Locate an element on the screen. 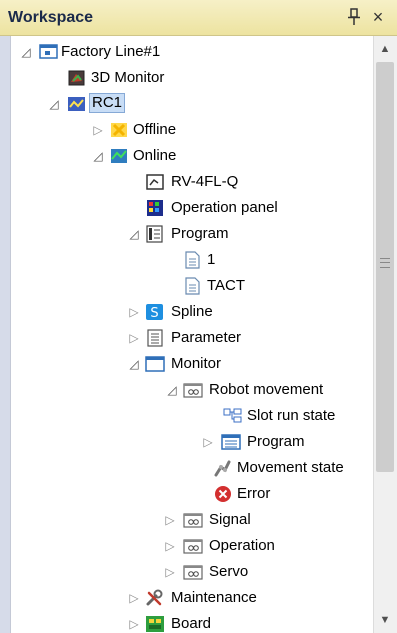 This screenshot has height=633, width=397. tree-item-label: 3D Monitor is located at coordinates (128, 77).